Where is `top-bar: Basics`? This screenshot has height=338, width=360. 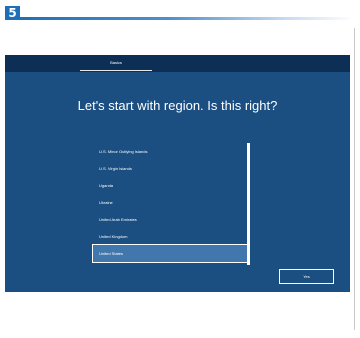
top-bar: Basics is located at coordinates (177, 63).